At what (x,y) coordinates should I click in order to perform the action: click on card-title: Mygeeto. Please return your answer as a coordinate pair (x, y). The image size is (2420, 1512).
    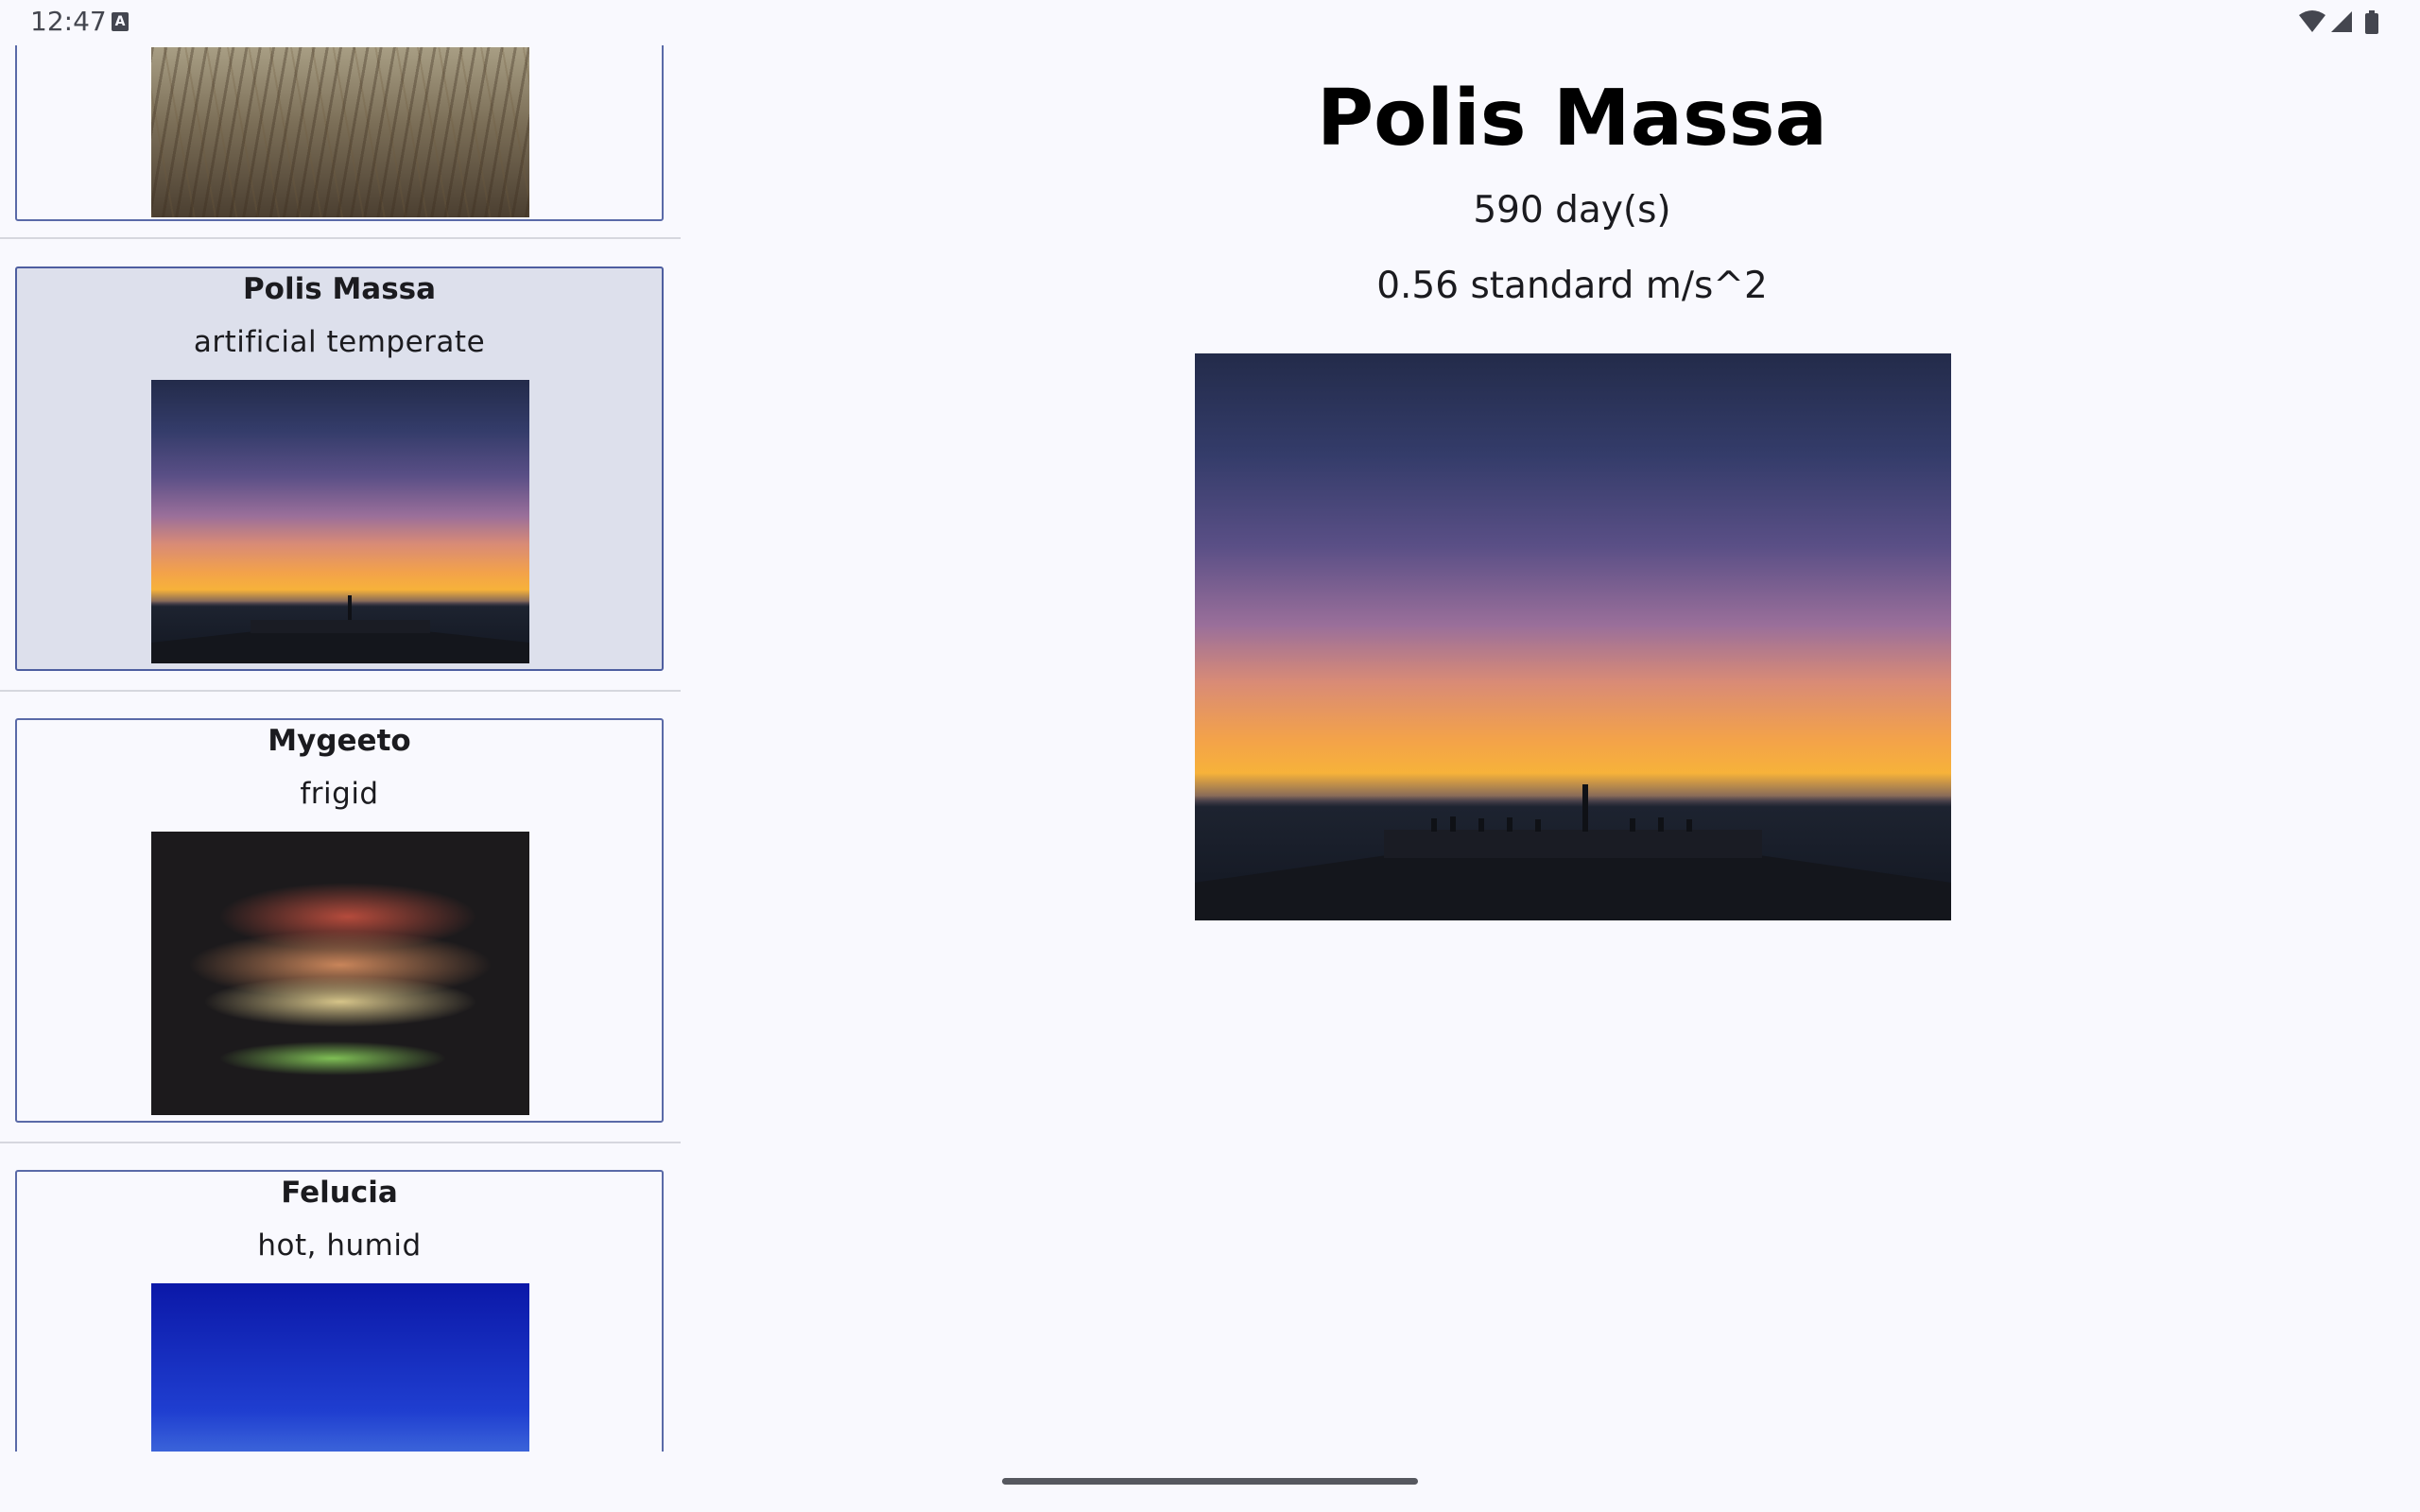
    Looking at the image, I should click on (339, 741).